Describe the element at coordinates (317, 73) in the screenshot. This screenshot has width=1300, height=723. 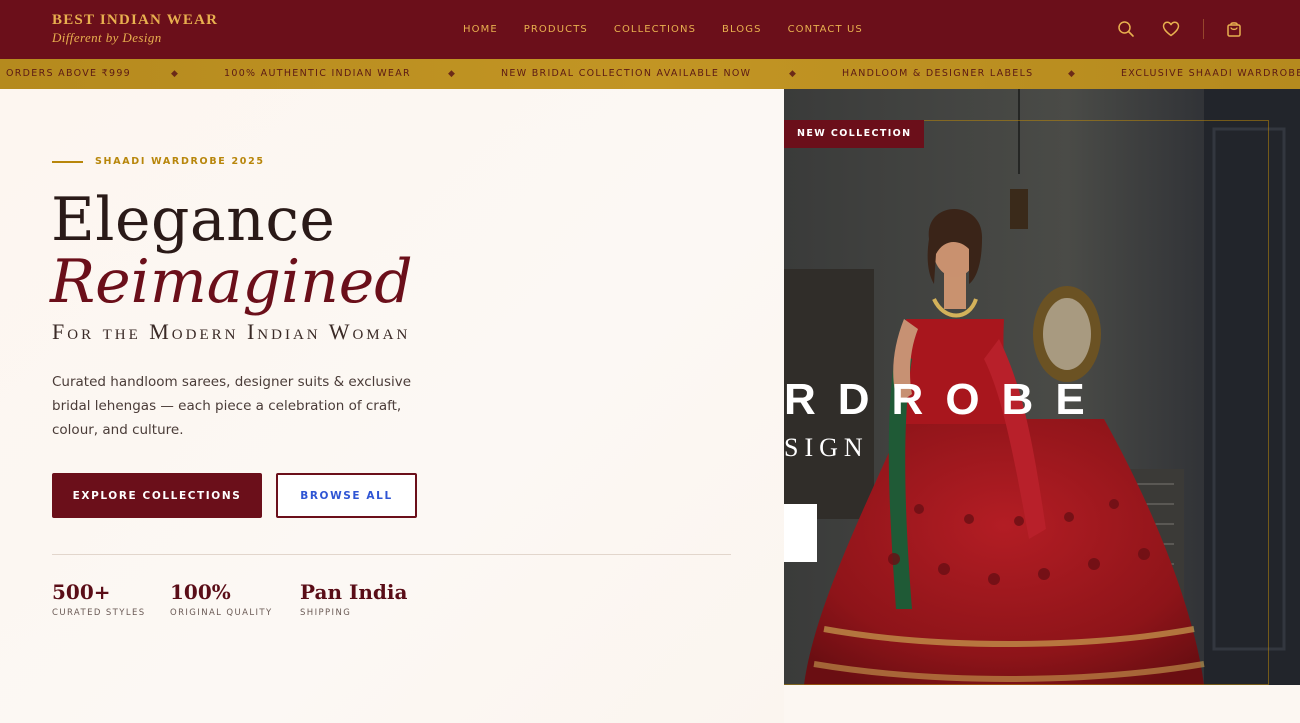
I see `ticker-item: 100% AUTHENTIC INDIAN WEAR` at that location.